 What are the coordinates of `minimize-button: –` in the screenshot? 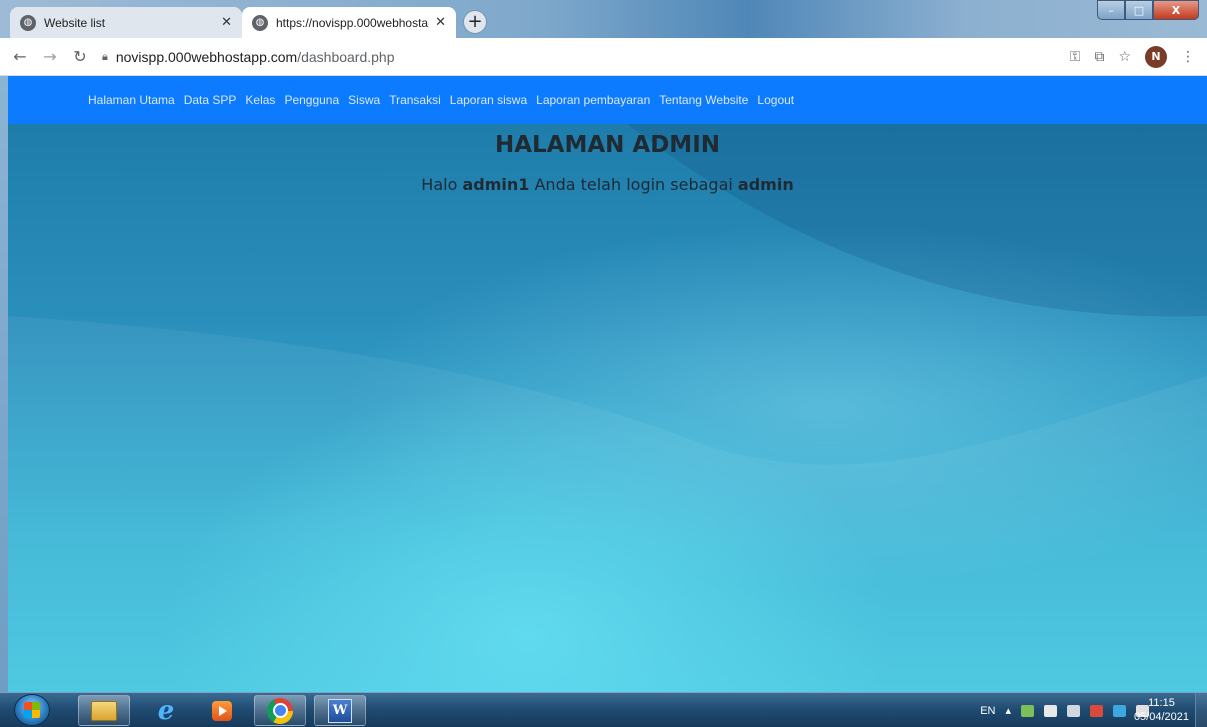 It's located at (1111, 10).